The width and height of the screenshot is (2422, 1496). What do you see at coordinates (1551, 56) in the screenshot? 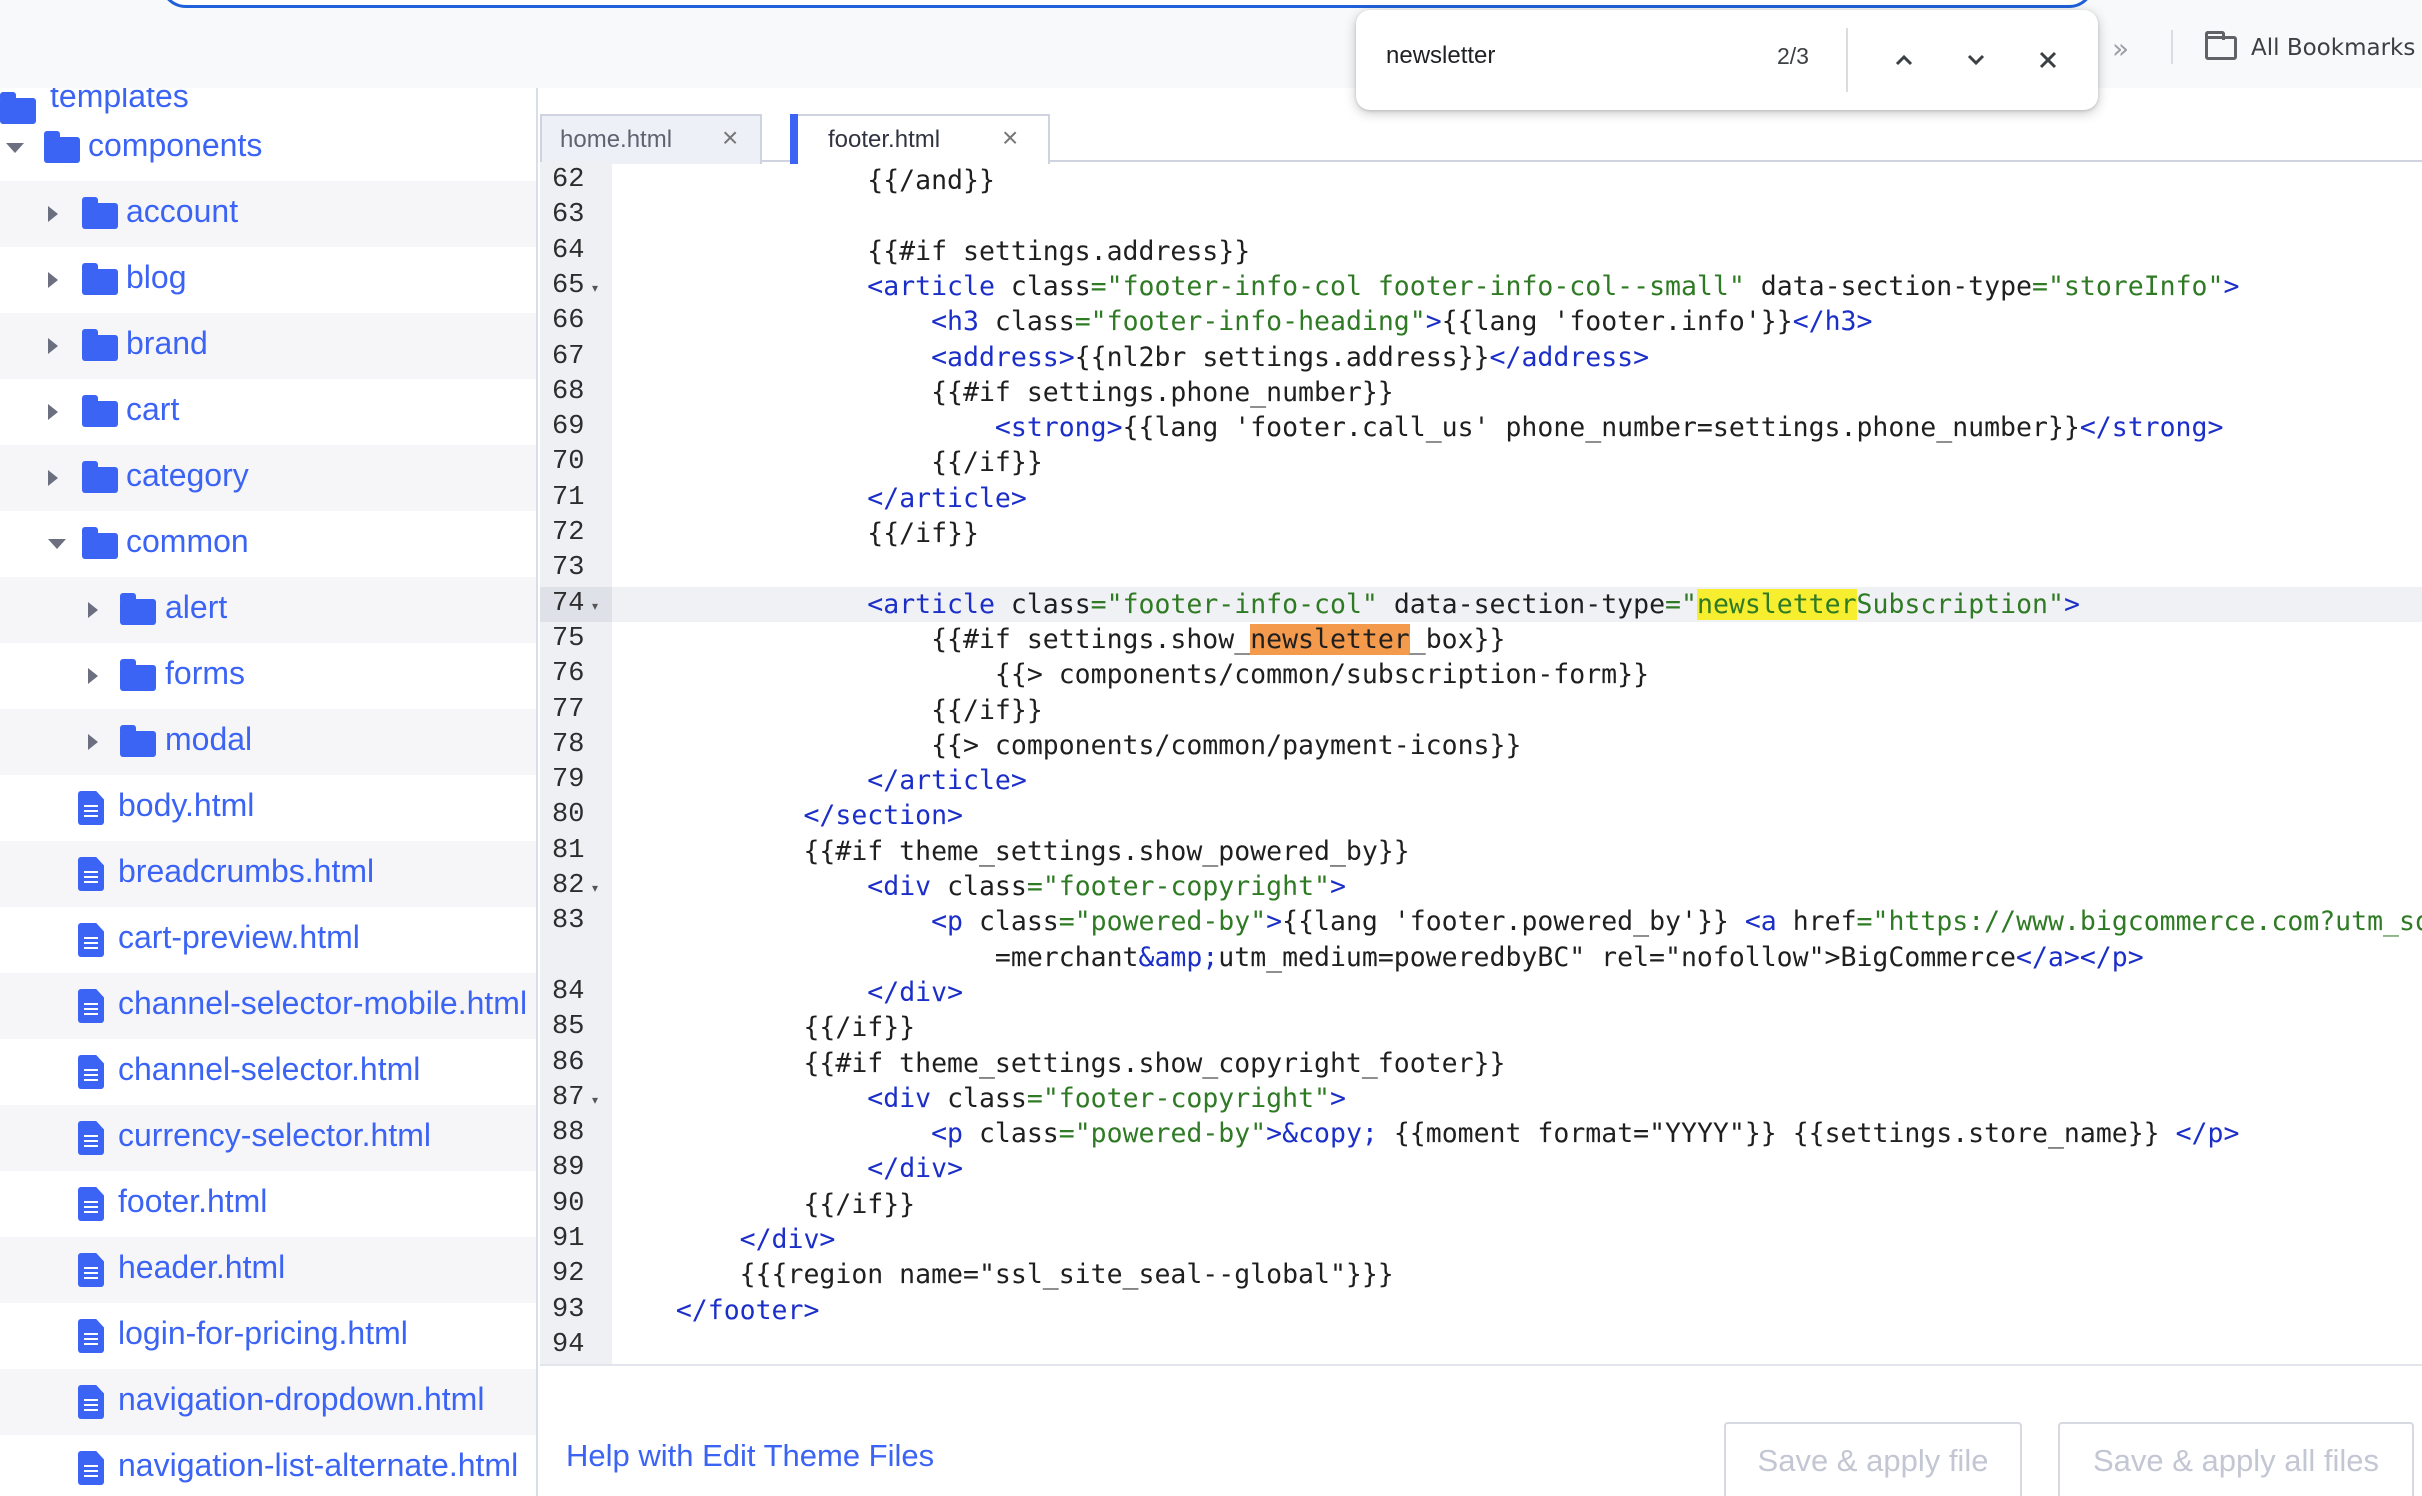
I see `find-input` at bounding box center [1551, 56].